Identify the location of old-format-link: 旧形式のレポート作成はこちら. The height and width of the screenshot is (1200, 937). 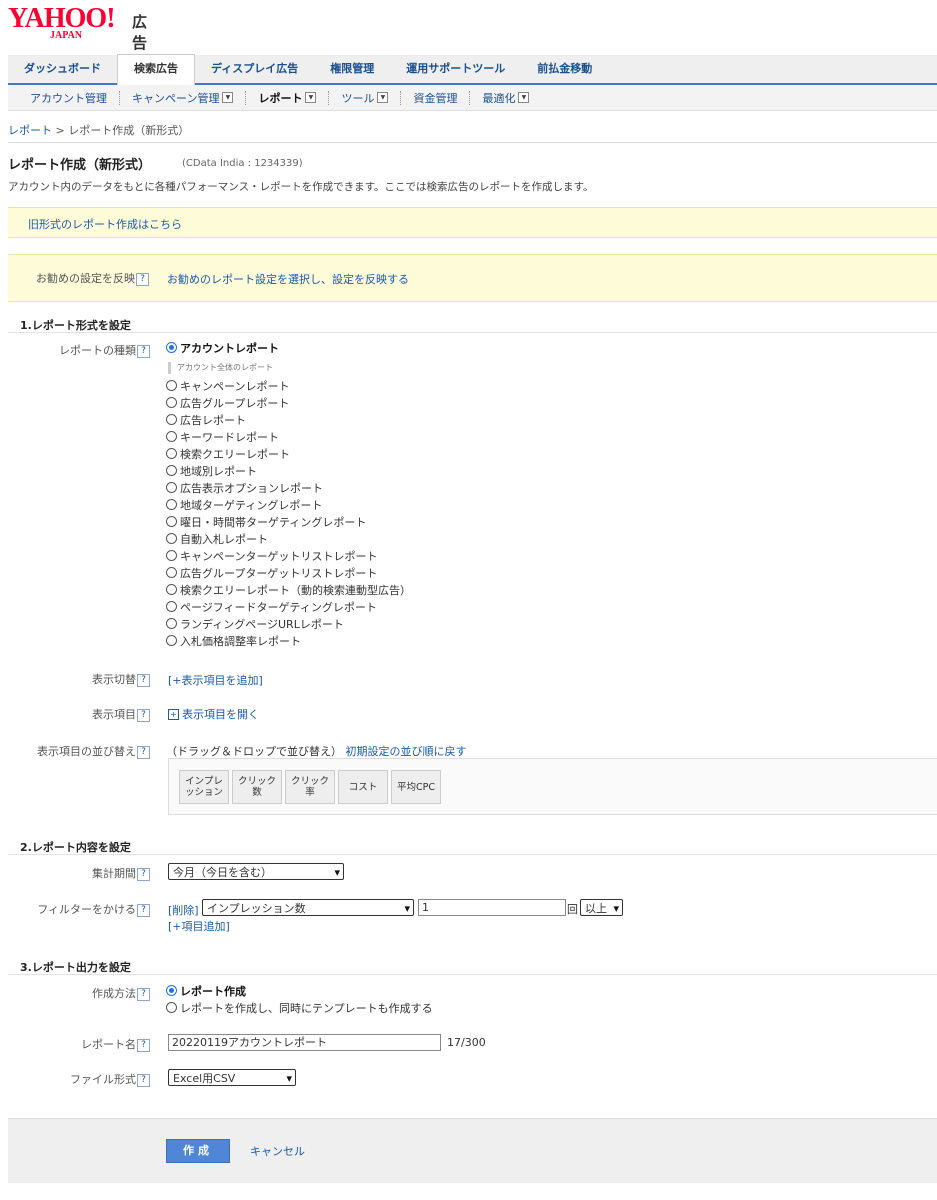
(105, 224).